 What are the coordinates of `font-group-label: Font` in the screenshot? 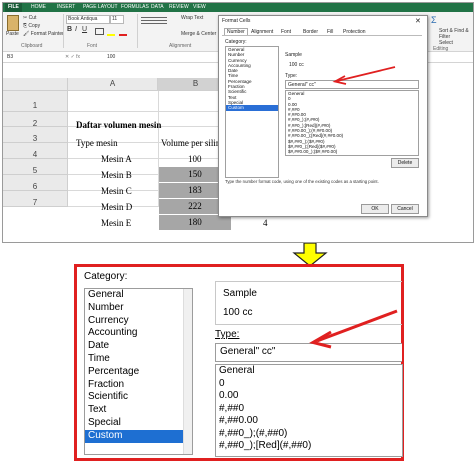 It's located at (92, 46).